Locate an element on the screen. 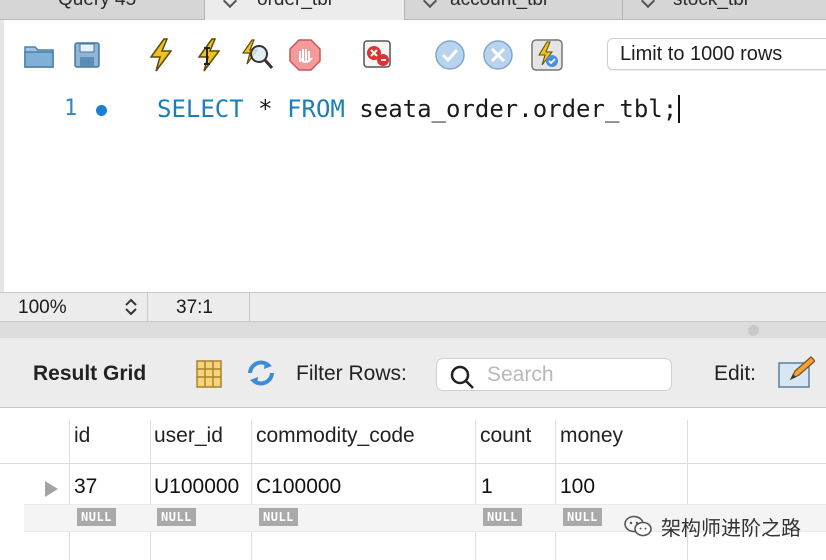  sql-star: * is located at coordinates (265, 109).